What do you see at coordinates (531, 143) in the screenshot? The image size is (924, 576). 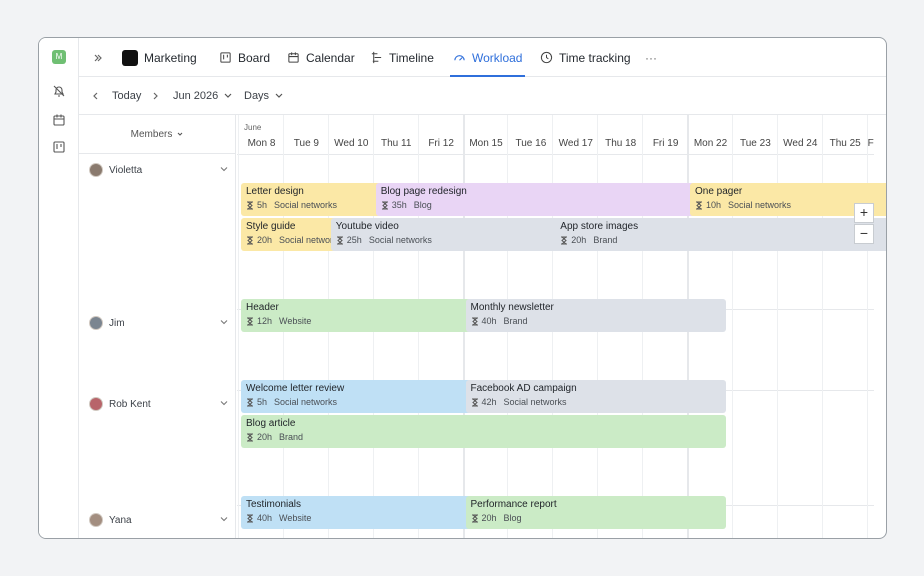 I see `day-header: Tue 16` at bounding box center [531, 143].